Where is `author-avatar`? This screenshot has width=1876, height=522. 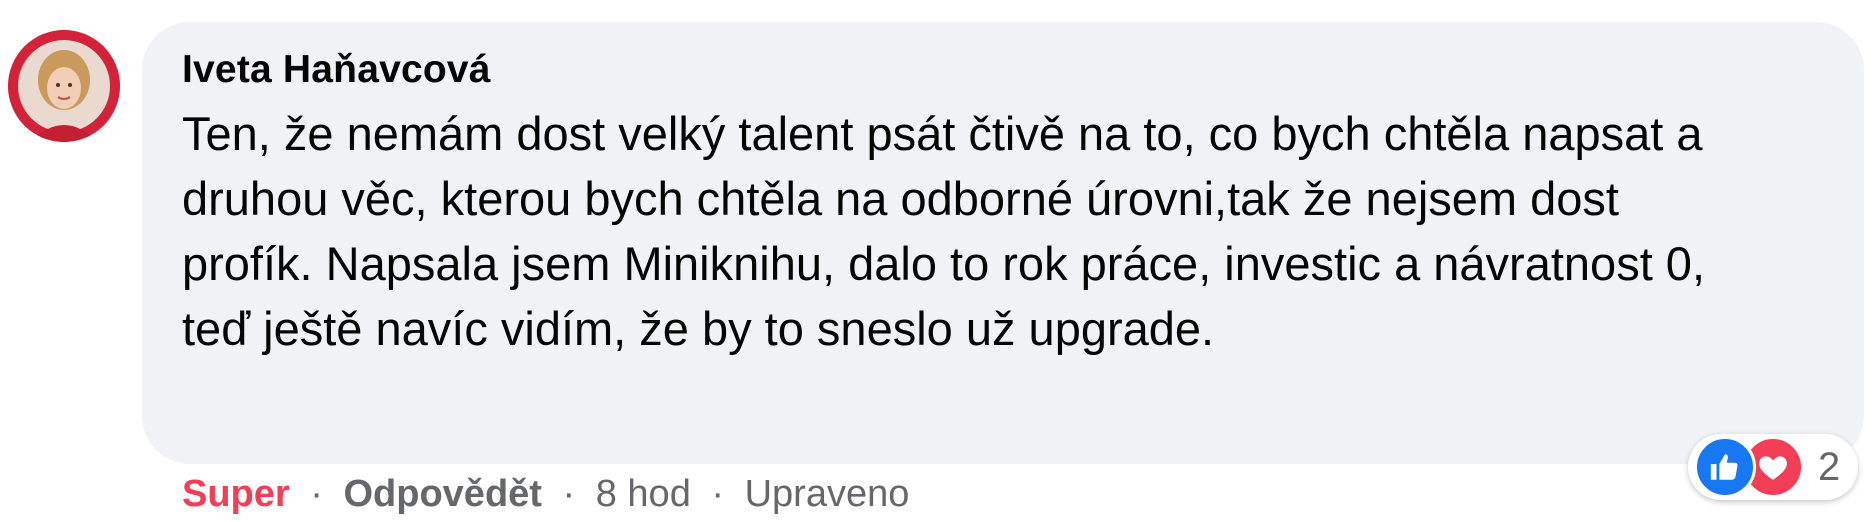
author-avatar is located at coordinates (64, 86).